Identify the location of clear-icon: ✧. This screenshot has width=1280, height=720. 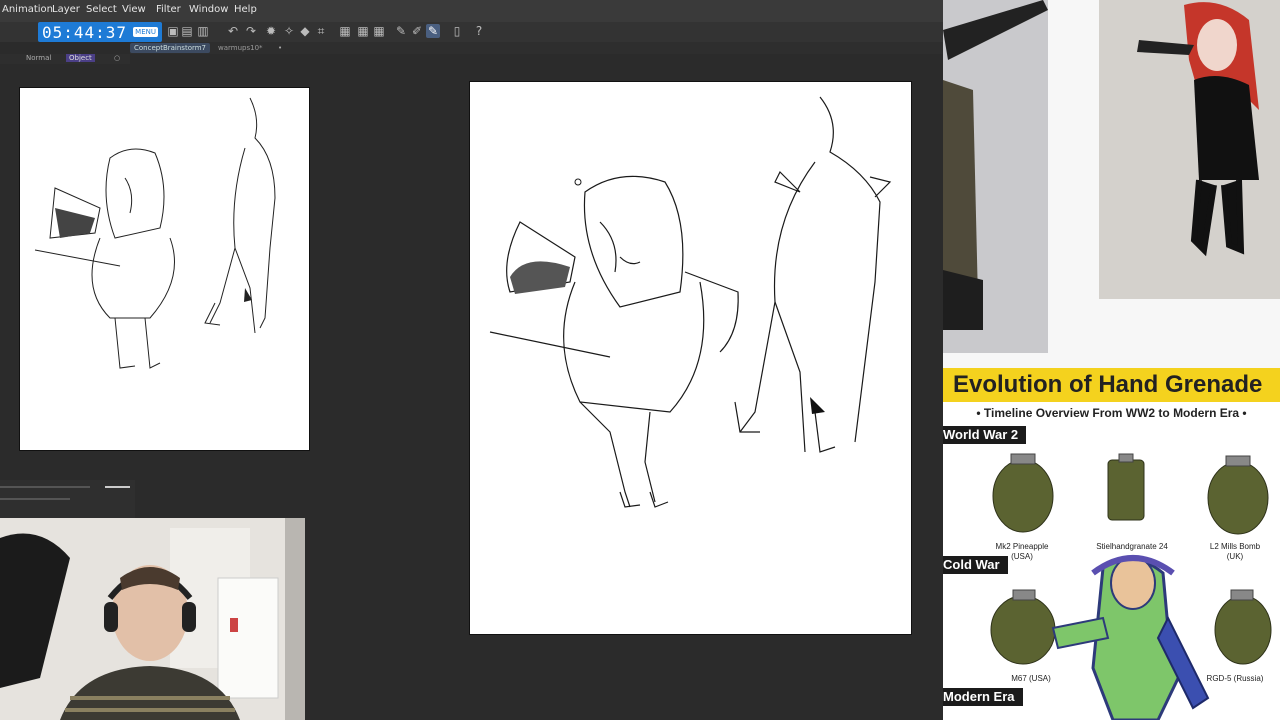
(289, 31).